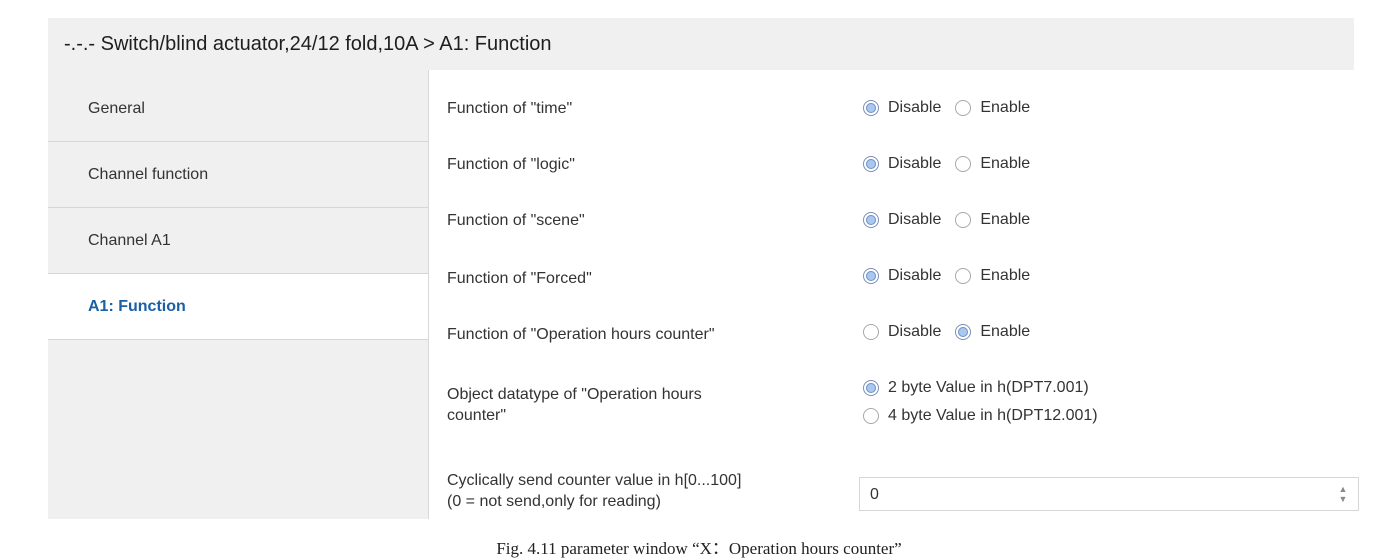  Describe the element at coordinates (238, 109) in the screenshot. I see `sidebar-item-general: General` at that location.